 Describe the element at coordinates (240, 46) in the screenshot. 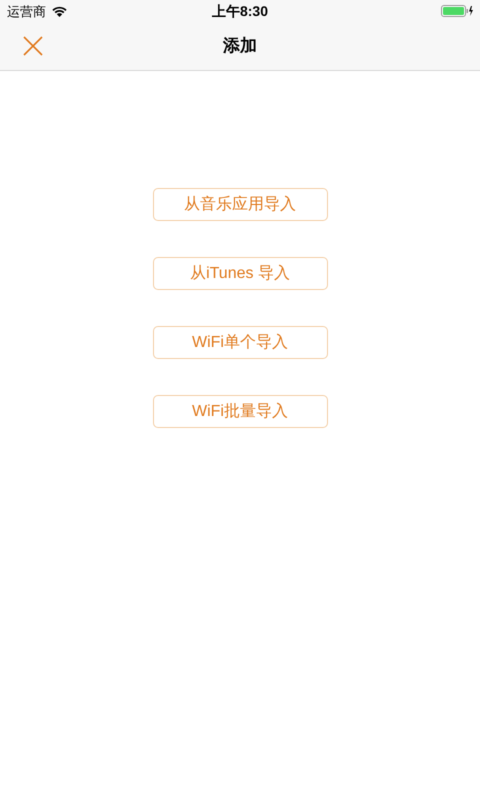

I see `page-title: 添加` at that location.